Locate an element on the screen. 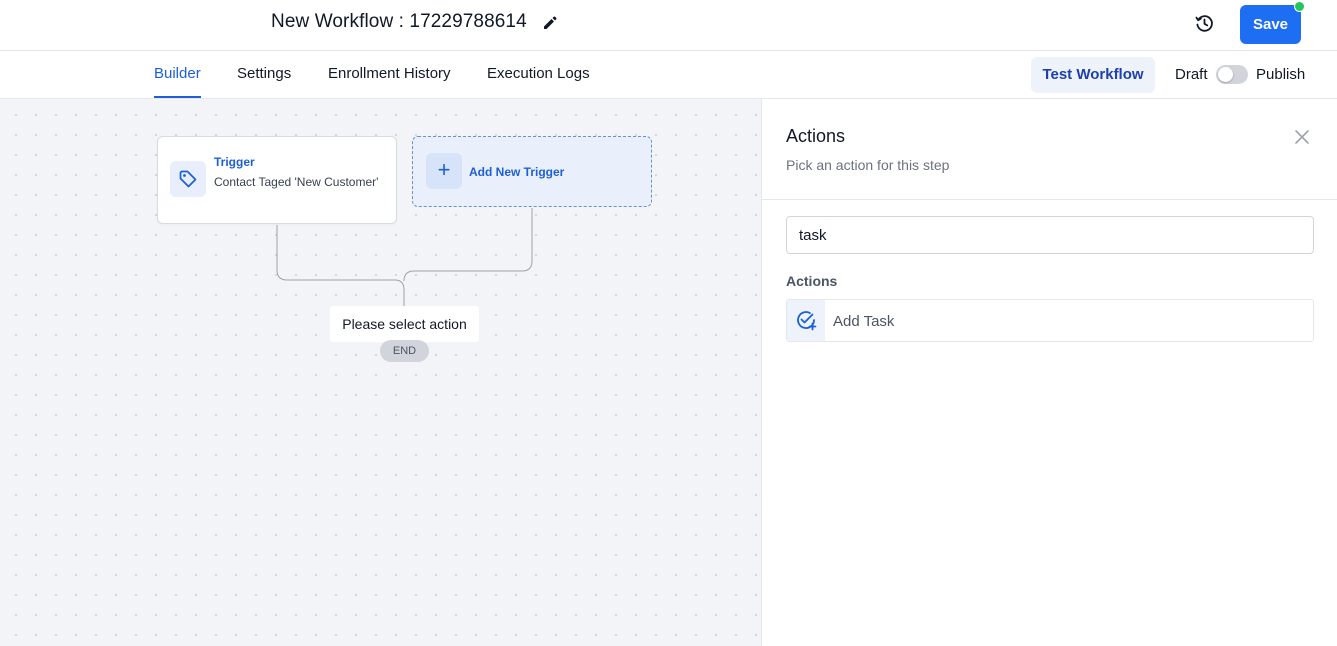  tag-icon is located at coordinates (188, 179).